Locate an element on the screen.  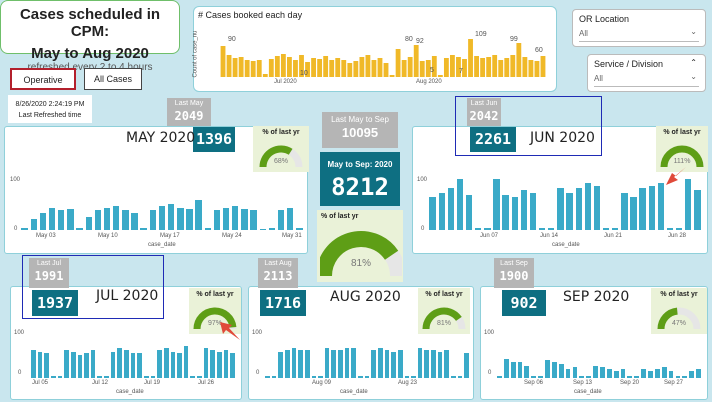
may-xtick: May 03 is located at coordinates (46, 236).